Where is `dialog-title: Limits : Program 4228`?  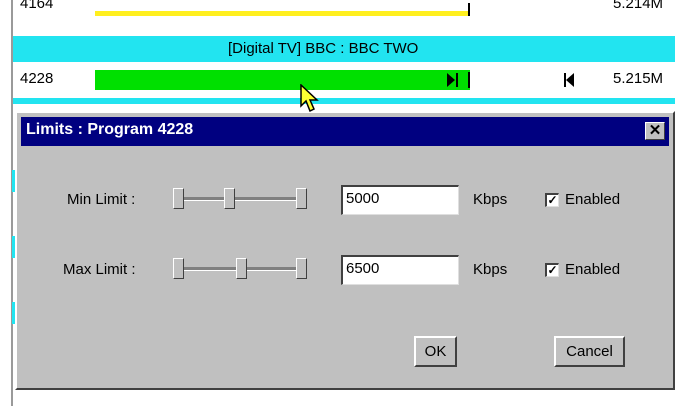
dialog-title: Limits : Program 4228 is located at coordinates (110, 129).